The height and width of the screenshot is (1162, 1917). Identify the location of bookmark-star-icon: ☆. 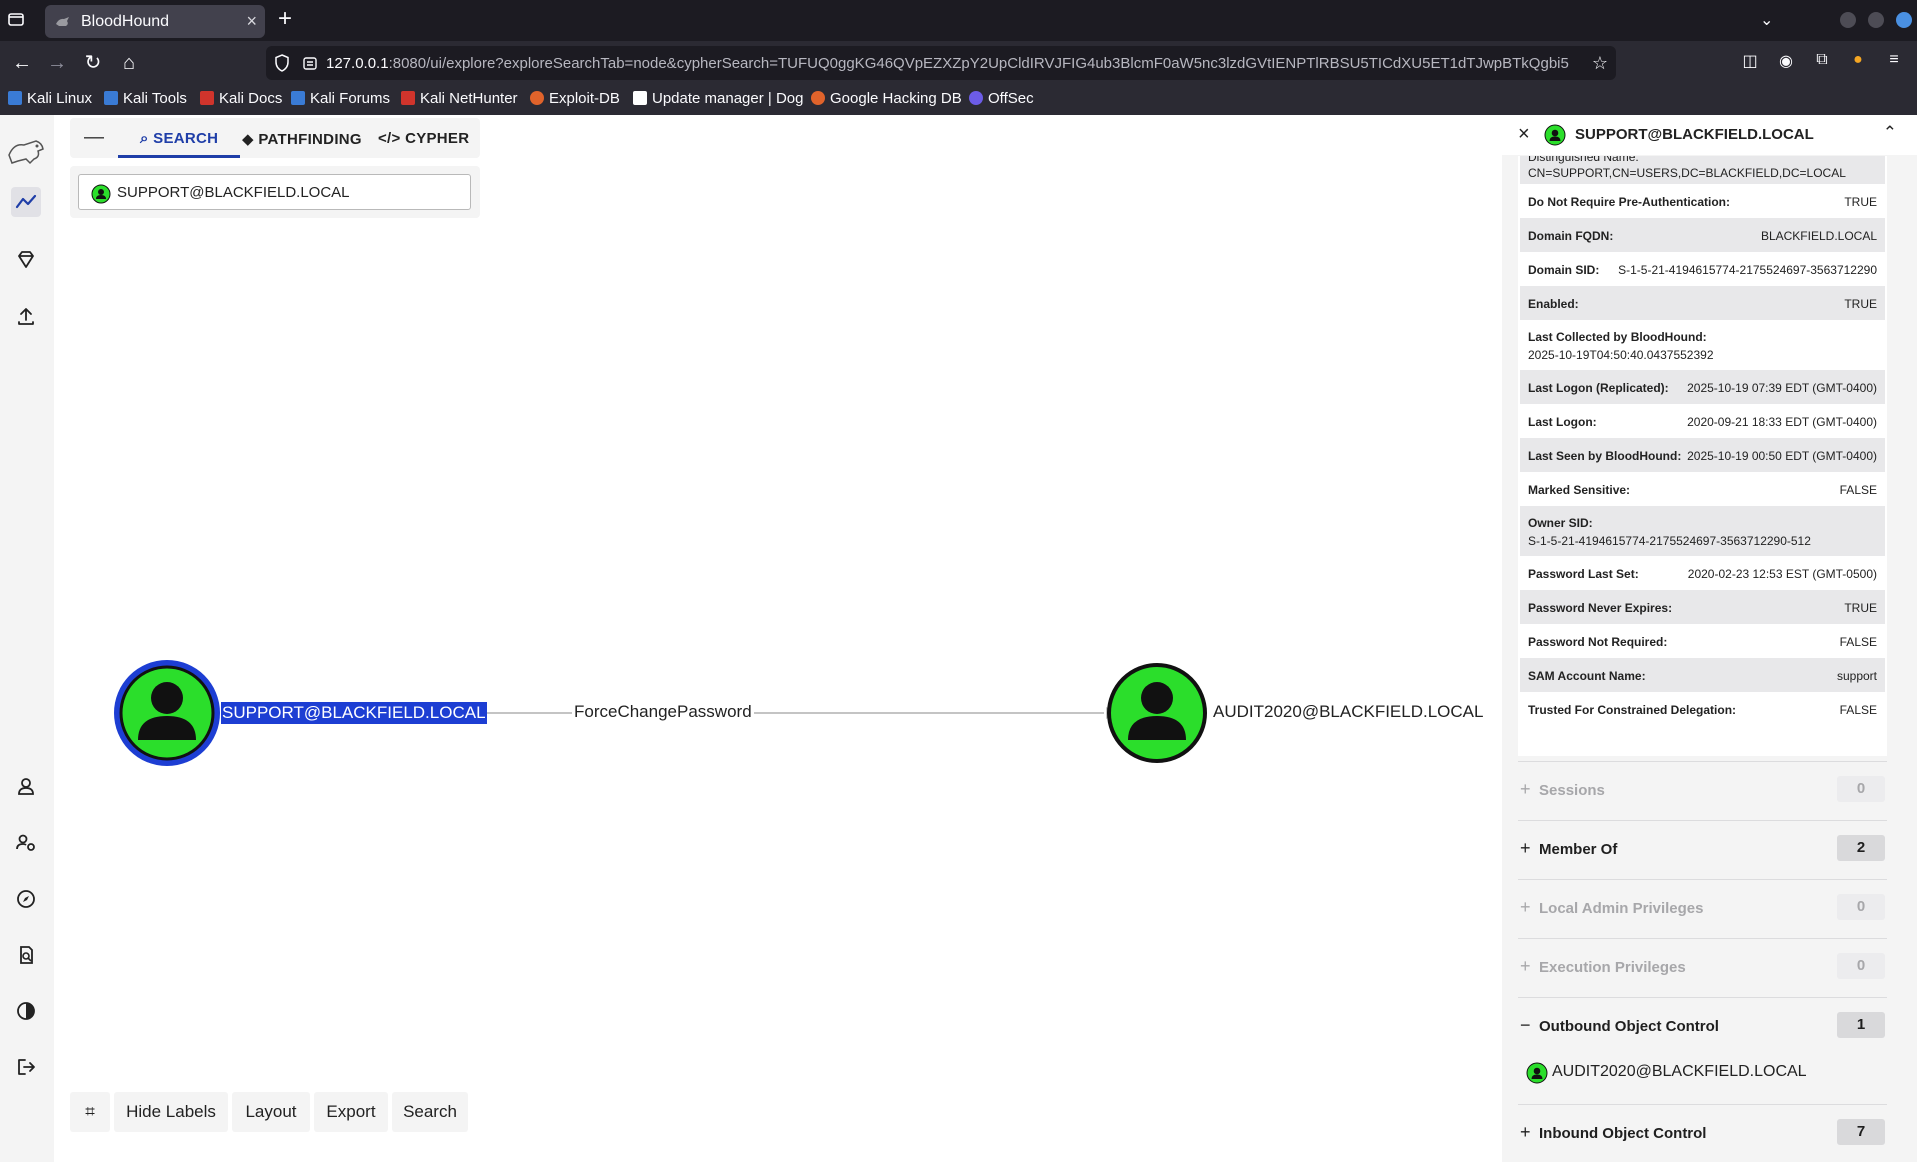
(1600, 63).